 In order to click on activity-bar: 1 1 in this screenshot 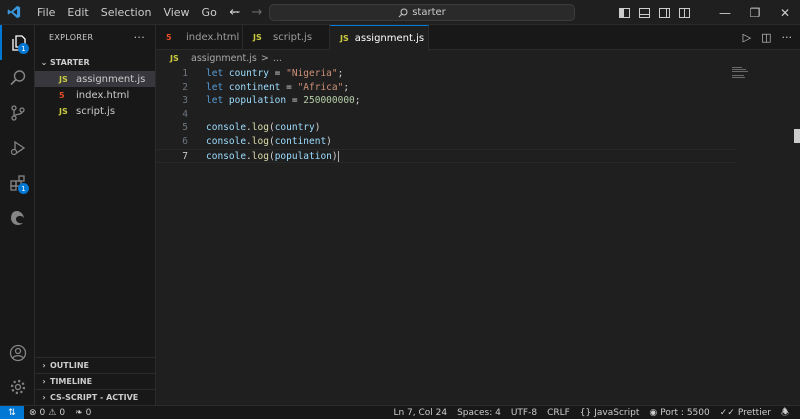, I will do `click(17, 215)`.